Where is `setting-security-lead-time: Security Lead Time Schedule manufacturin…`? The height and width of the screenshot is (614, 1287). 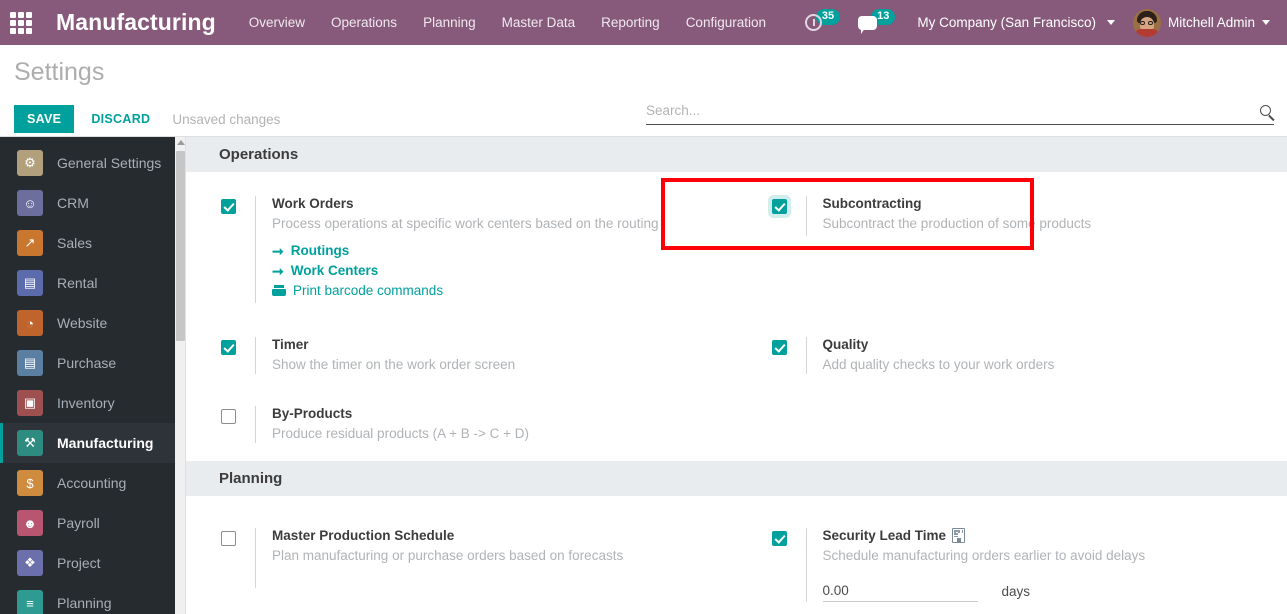
setting-security-lead-time: Security Lead Time Schedule manufacturin… is located at coordinates (1012, 561).